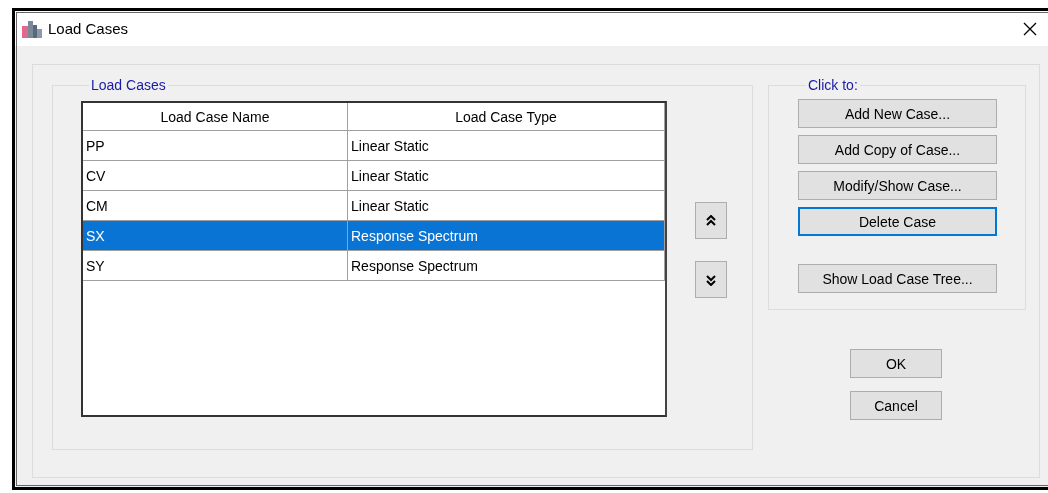  Describe the element at coordinates (215, 236) in the screenshot. I see `table-cell: SX` at that location.